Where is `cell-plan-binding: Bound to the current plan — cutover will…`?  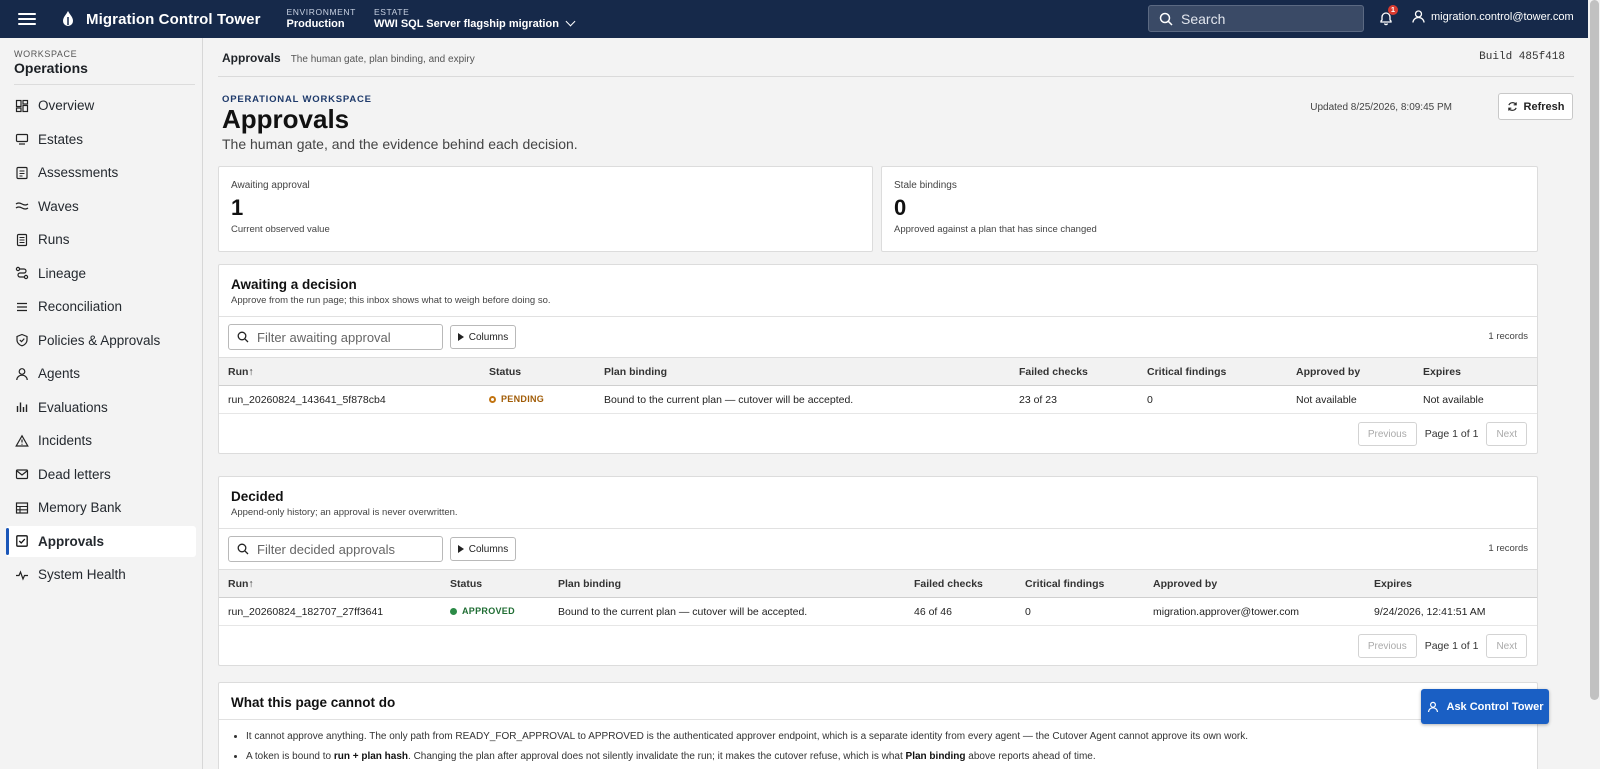 cell-plan-binding: Bound to the current plan — cutover will… is located at coordinates (729, 400).